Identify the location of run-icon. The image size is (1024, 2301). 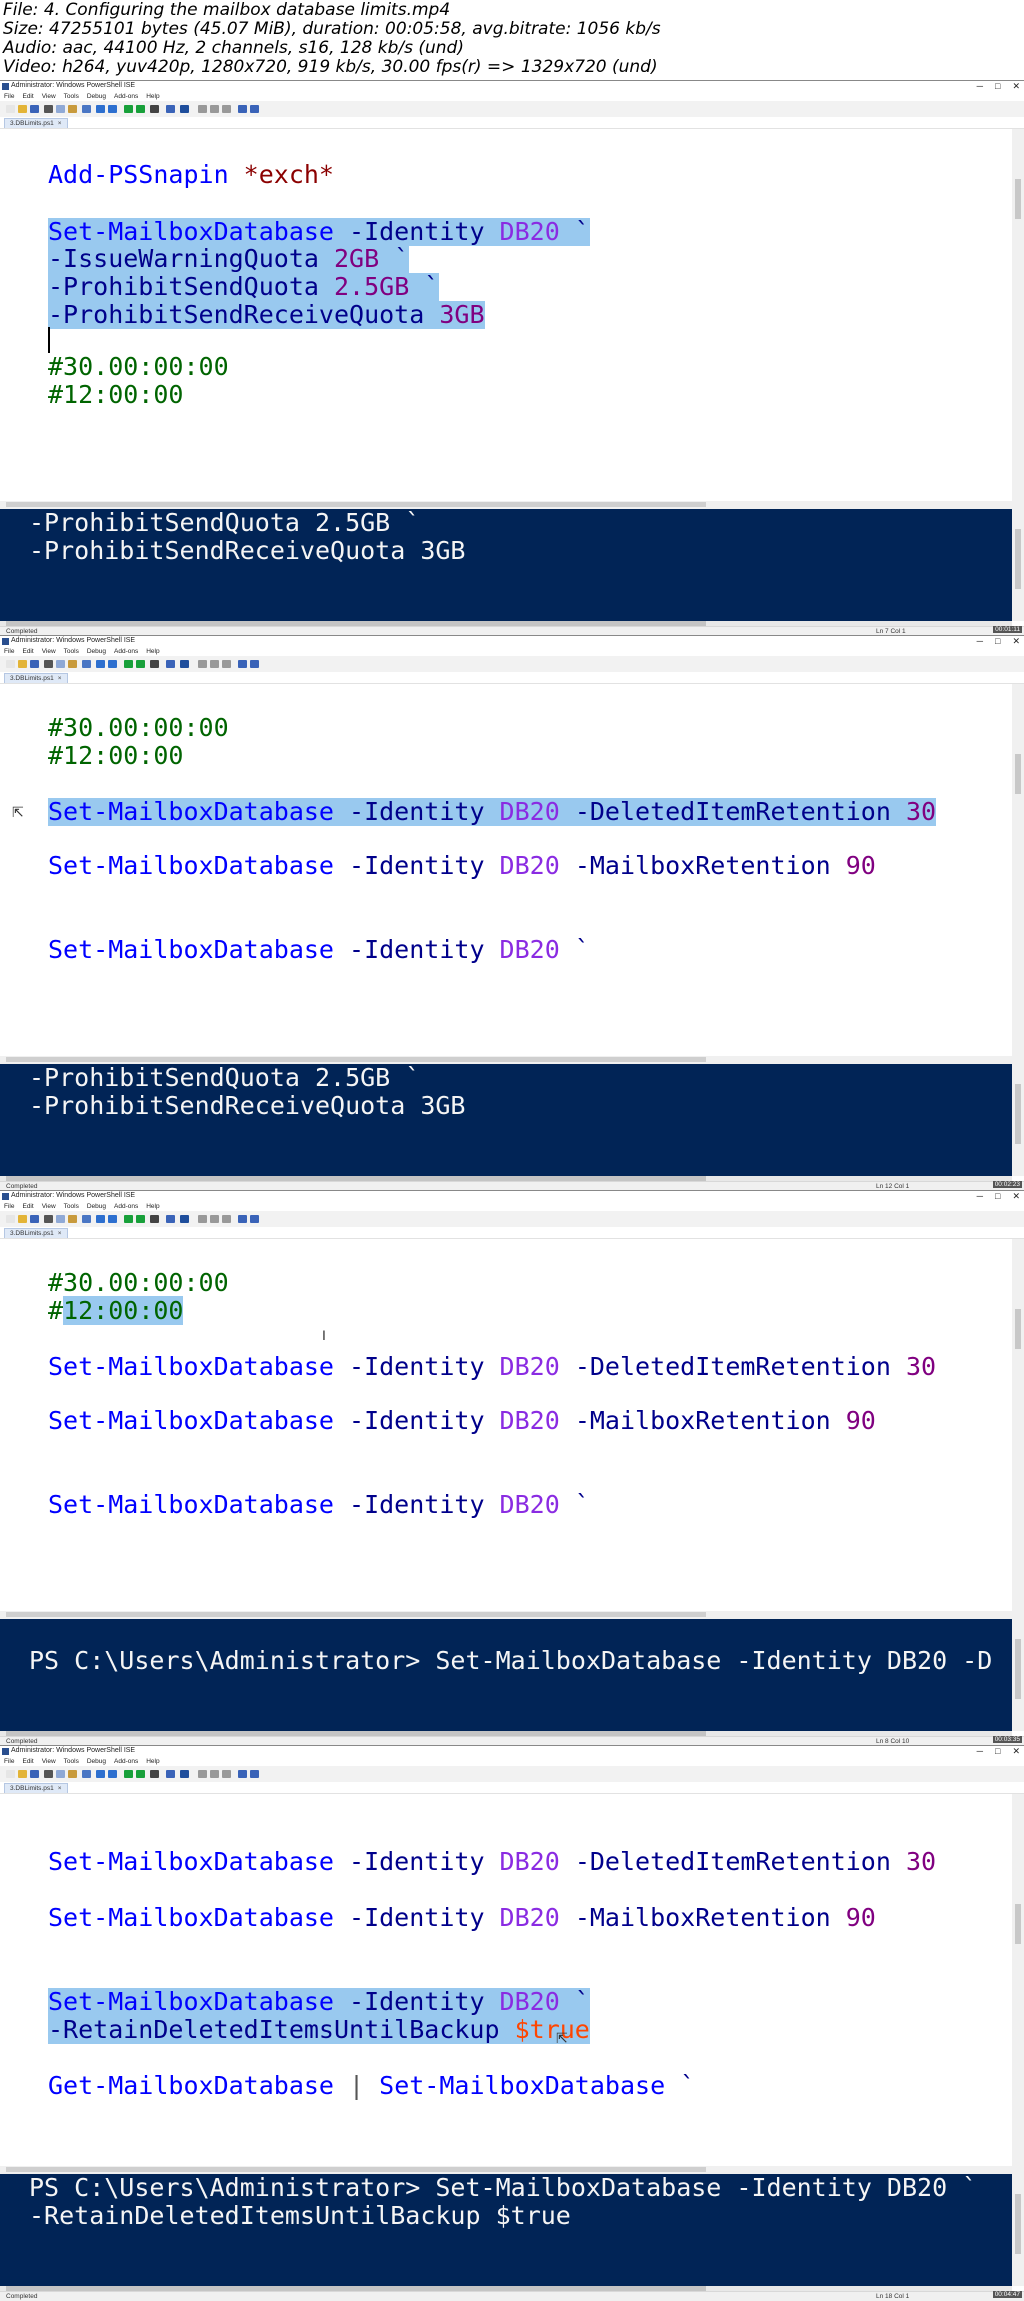
(128, 1774).